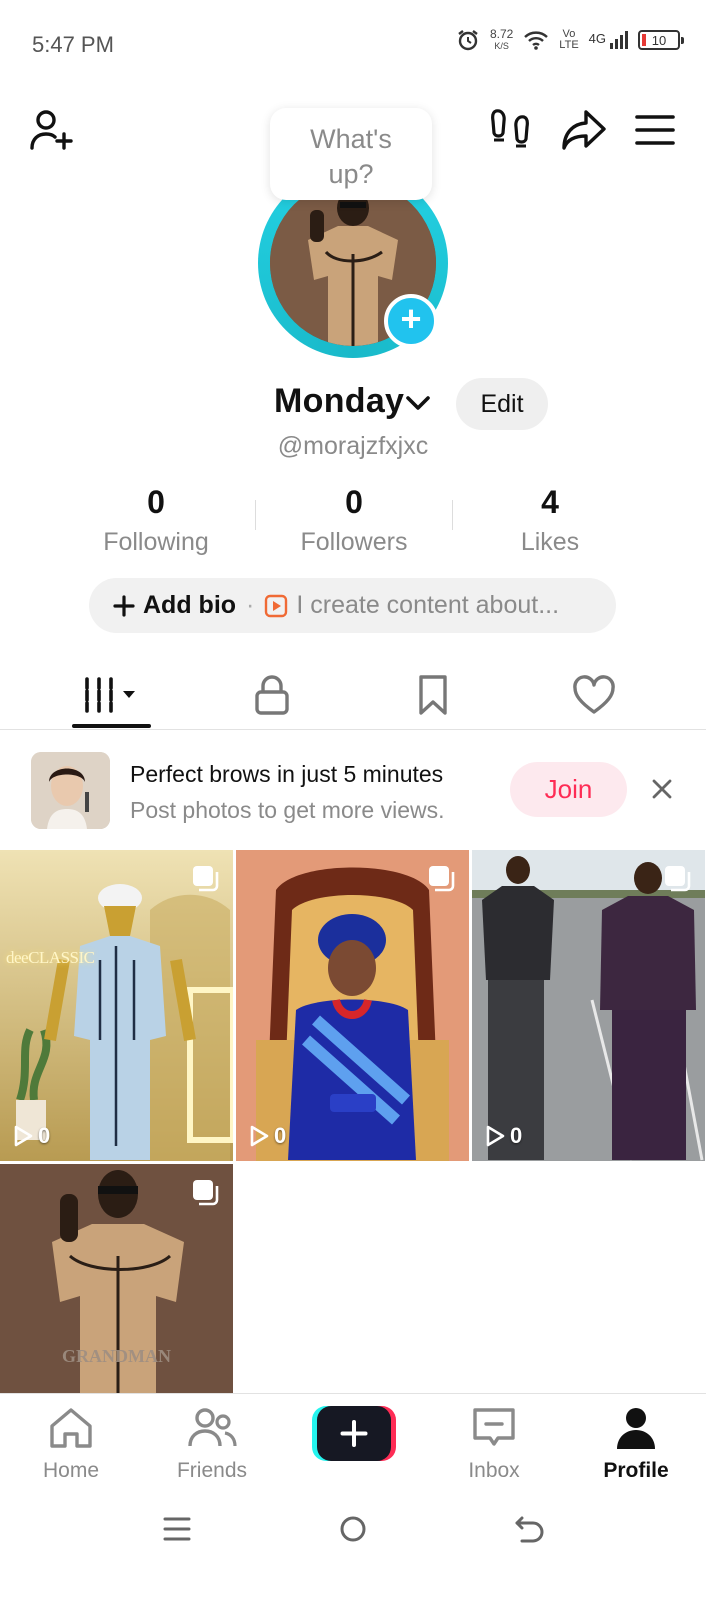 The width and height of the screenshot is (720, 1600). I want to click on lock-icon, so click(272, 695).